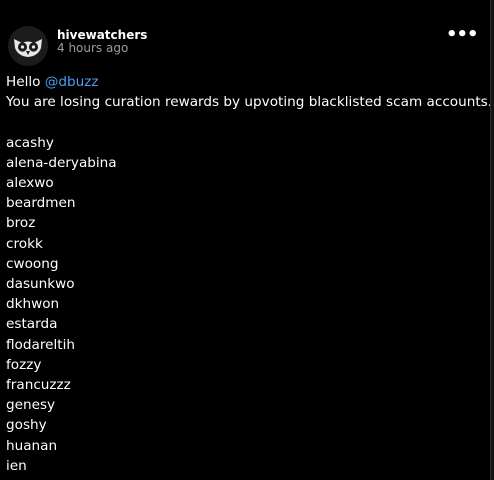  I want to click on account-item: beardmen, so click(41, 203).